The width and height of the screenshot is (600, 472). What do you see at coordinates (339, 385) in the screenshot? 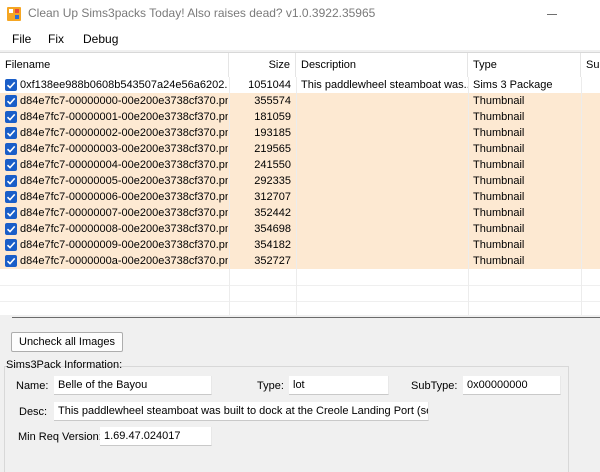
I see `type-field: lot` at bounding box center [339, 385].